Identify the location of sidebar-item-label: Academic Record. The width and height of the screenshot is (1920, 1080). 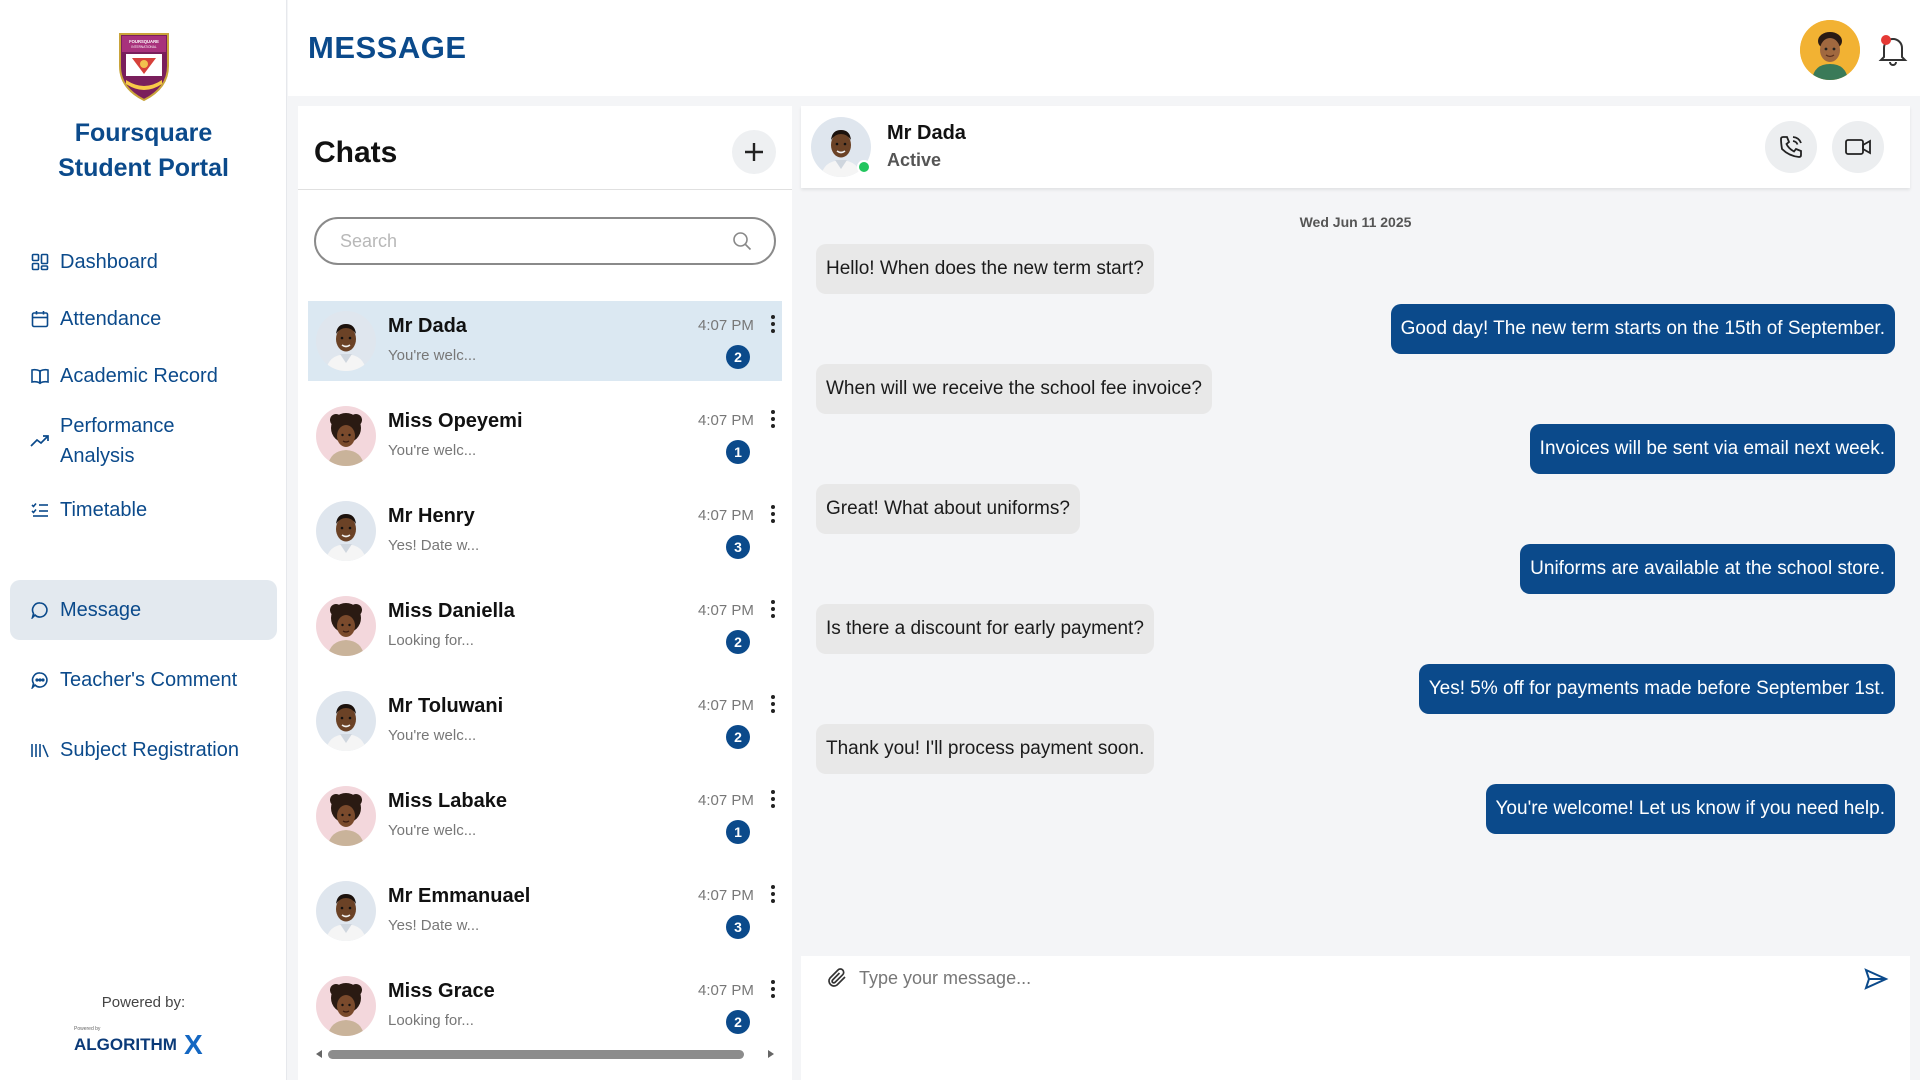
(139, 376).